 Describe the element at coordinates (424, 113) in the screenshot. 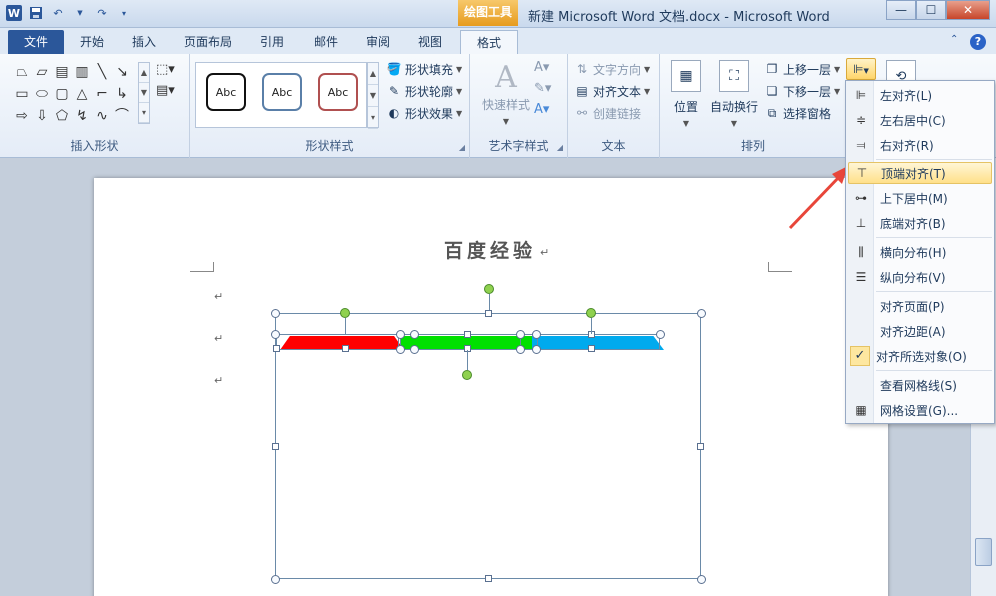

I see `shape-effects-button: ◐ 形状效果 ▼` at that location.